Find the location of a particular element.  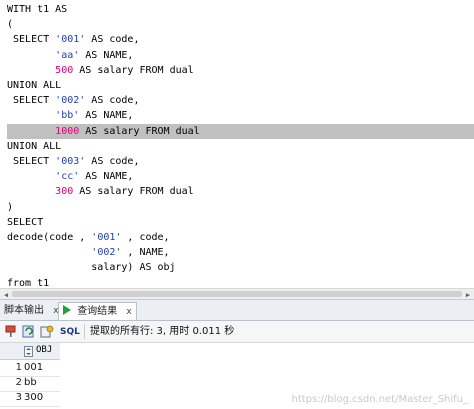

code-line: ) is located at coordinates (10, 207).